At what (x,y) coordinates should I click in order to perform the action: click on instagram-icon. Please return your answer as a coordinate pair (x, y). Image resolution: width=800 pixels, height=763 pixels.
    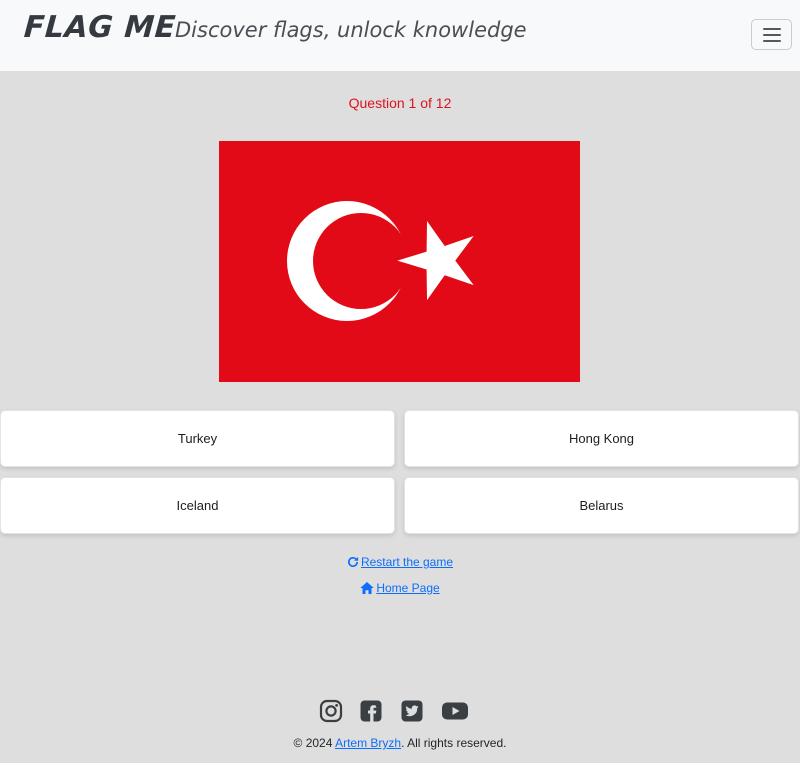
    Looking at the image, I should click on (331, 711).